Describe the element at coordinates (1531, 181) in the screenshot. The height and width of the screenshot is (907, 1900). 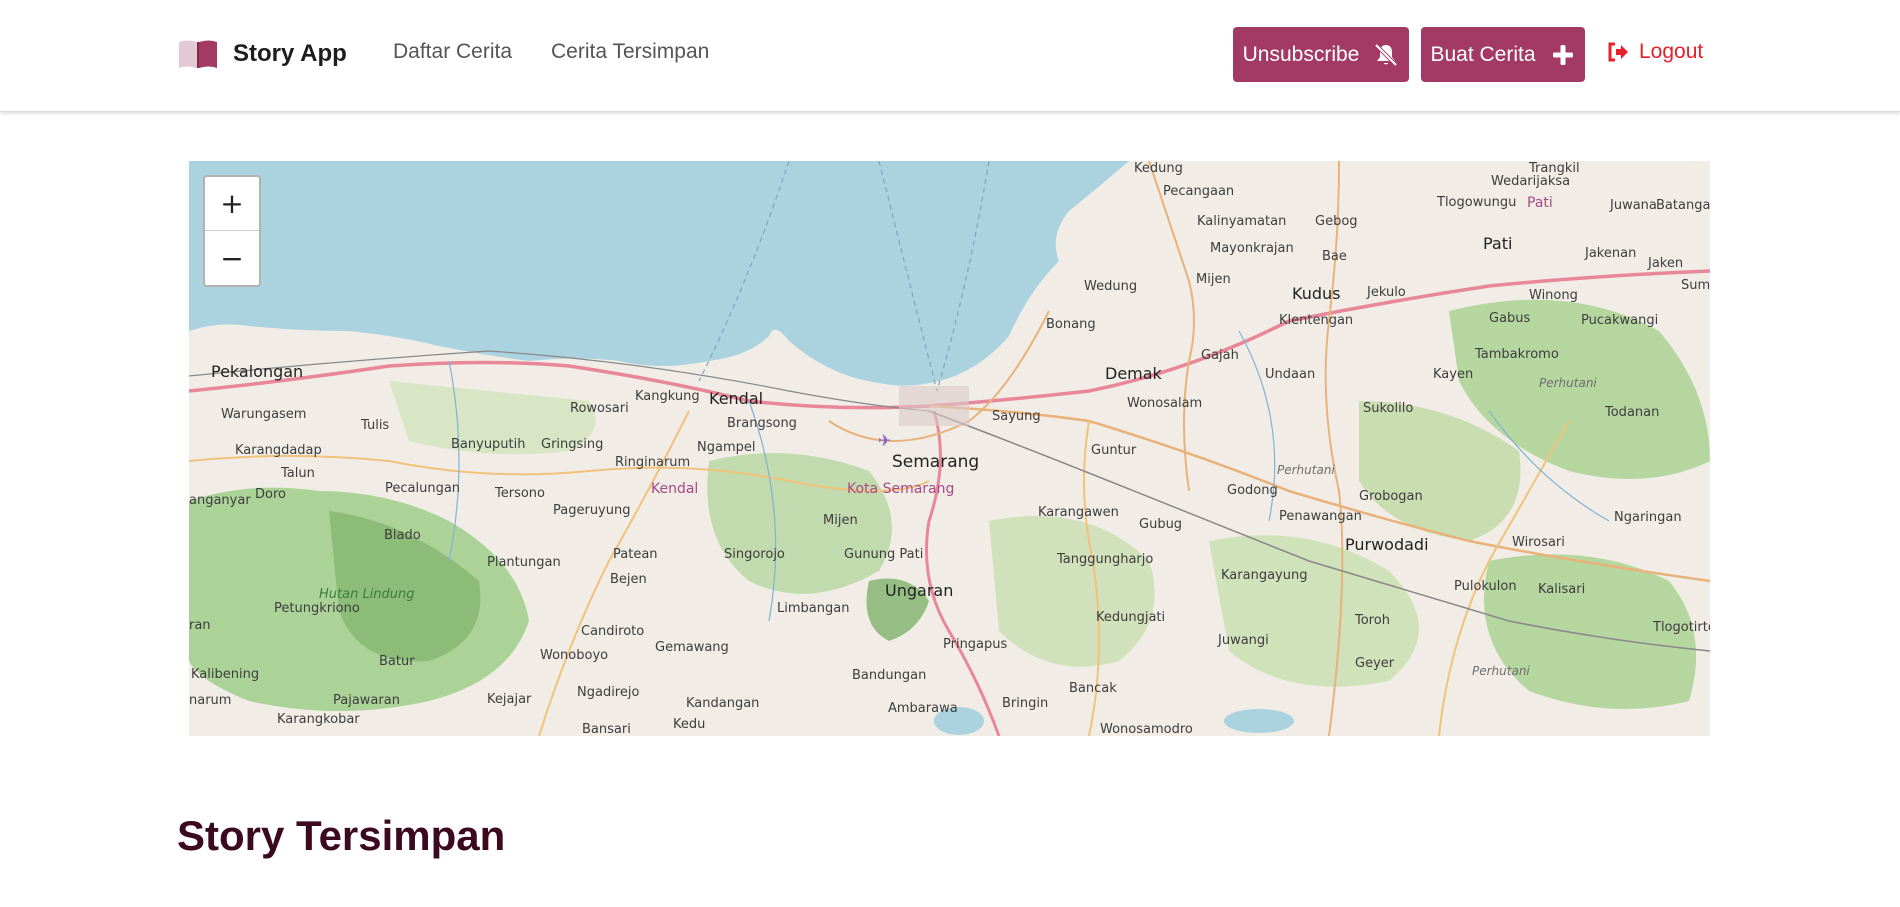
I see `map-label: Wedarijaksa` at that location.